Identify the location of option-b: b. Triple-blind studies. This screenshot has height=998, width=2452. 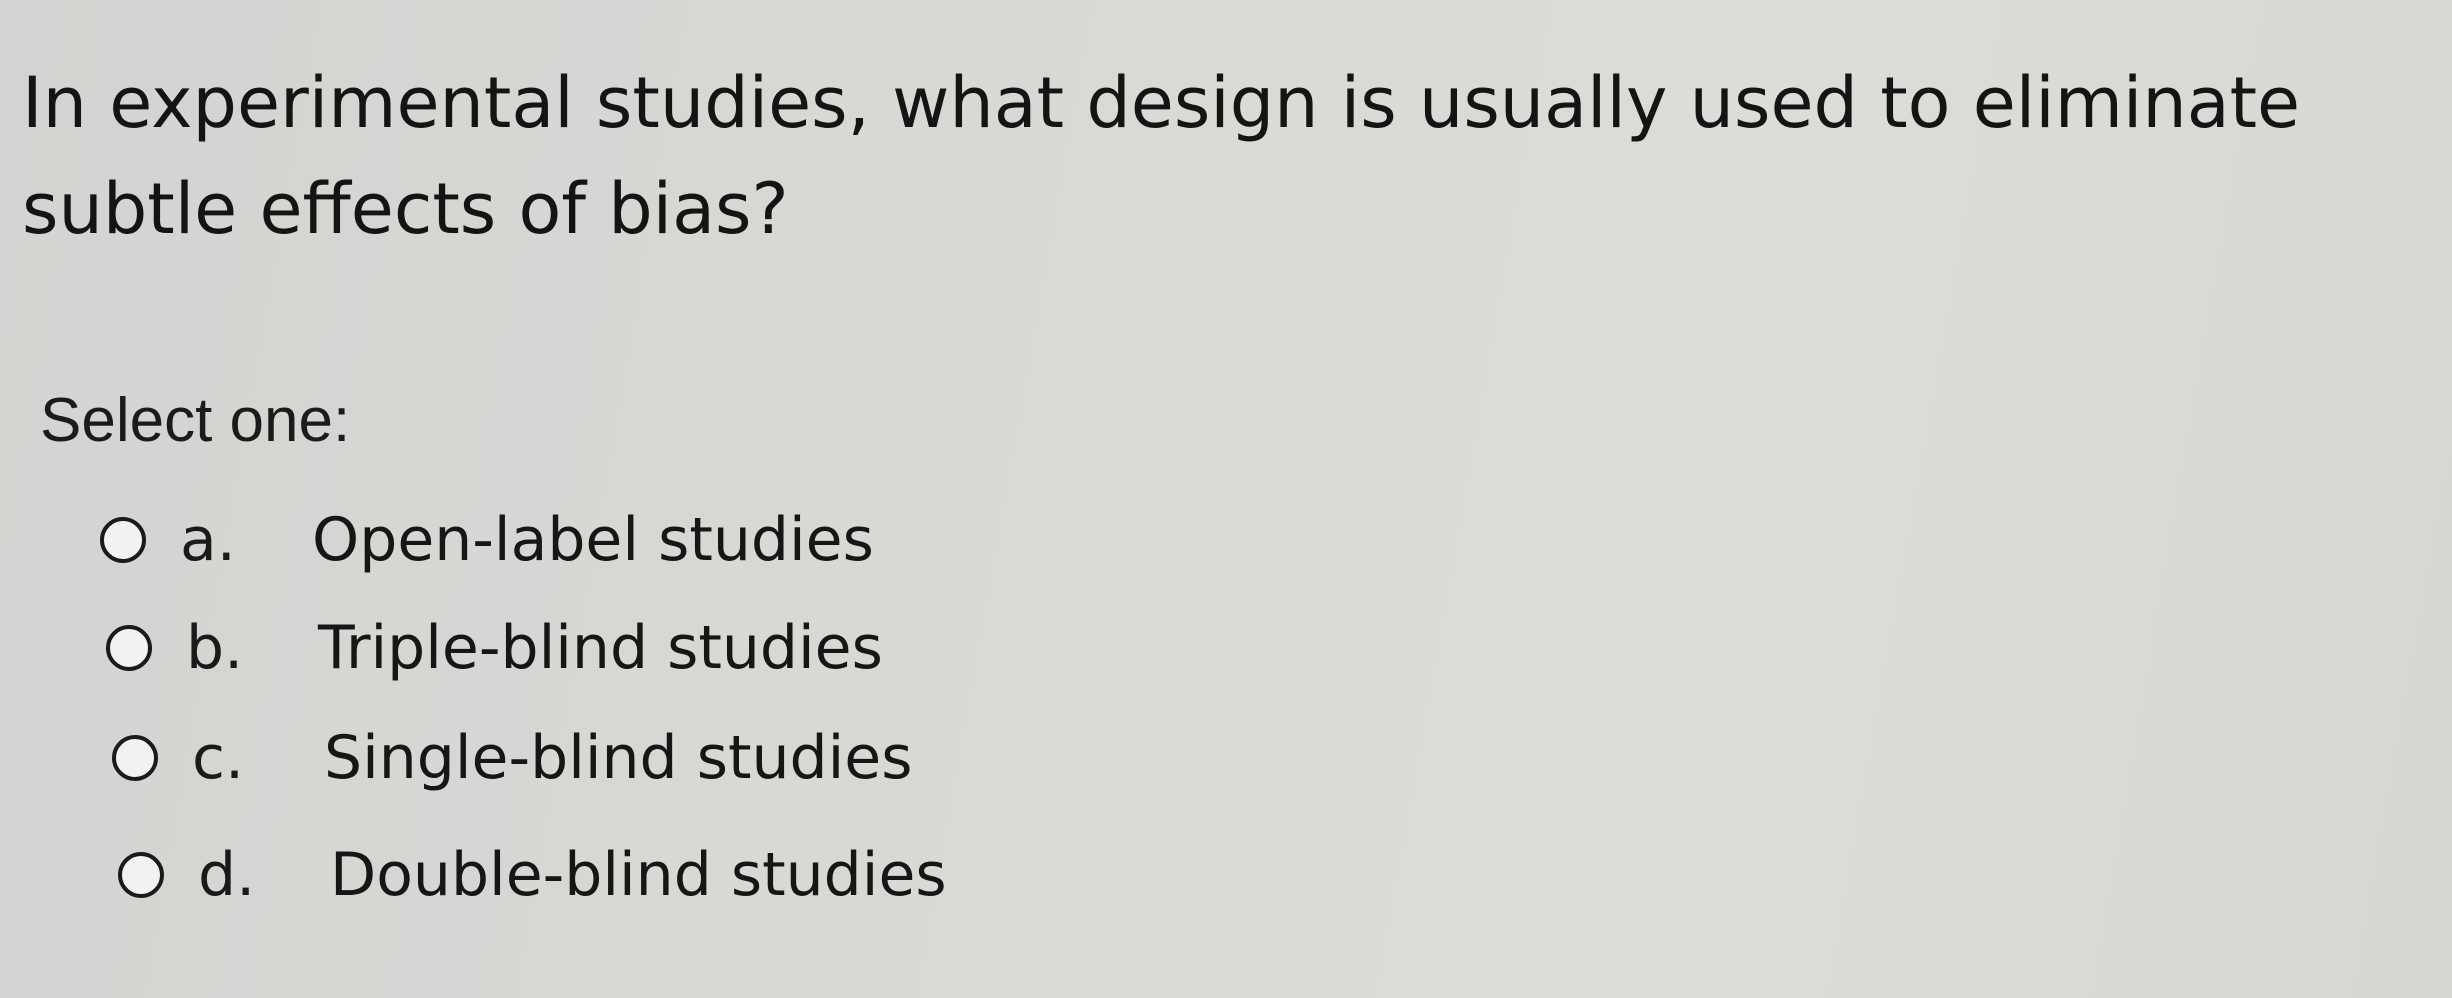
(494, 648).